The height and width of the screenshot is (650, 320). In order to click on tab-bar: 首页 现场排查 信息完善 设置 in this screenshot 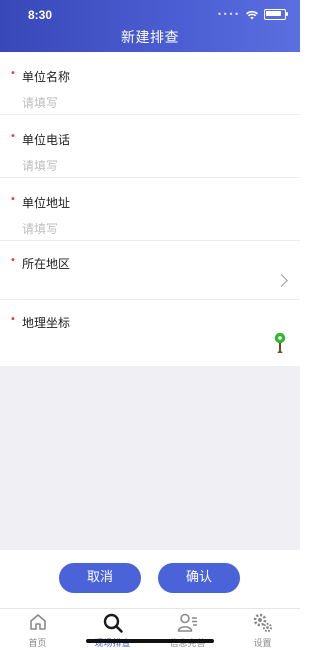, I will do `click(150, 629)`.